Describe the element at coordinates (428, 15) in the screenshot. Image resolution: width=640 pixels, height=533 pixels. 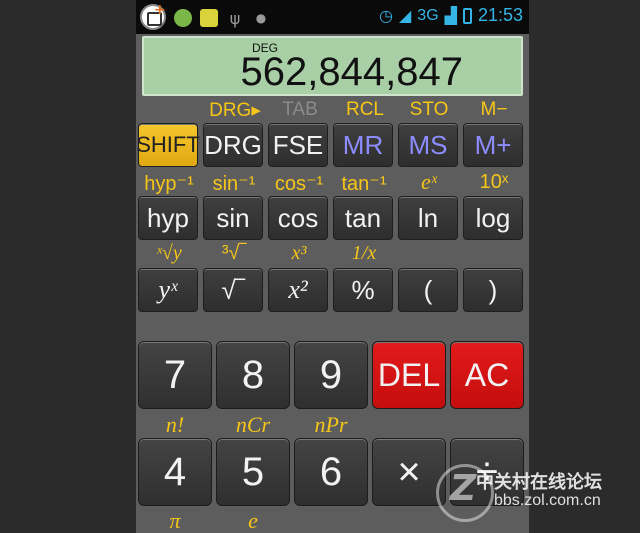
I see `network-type-label: 3G` at that location.